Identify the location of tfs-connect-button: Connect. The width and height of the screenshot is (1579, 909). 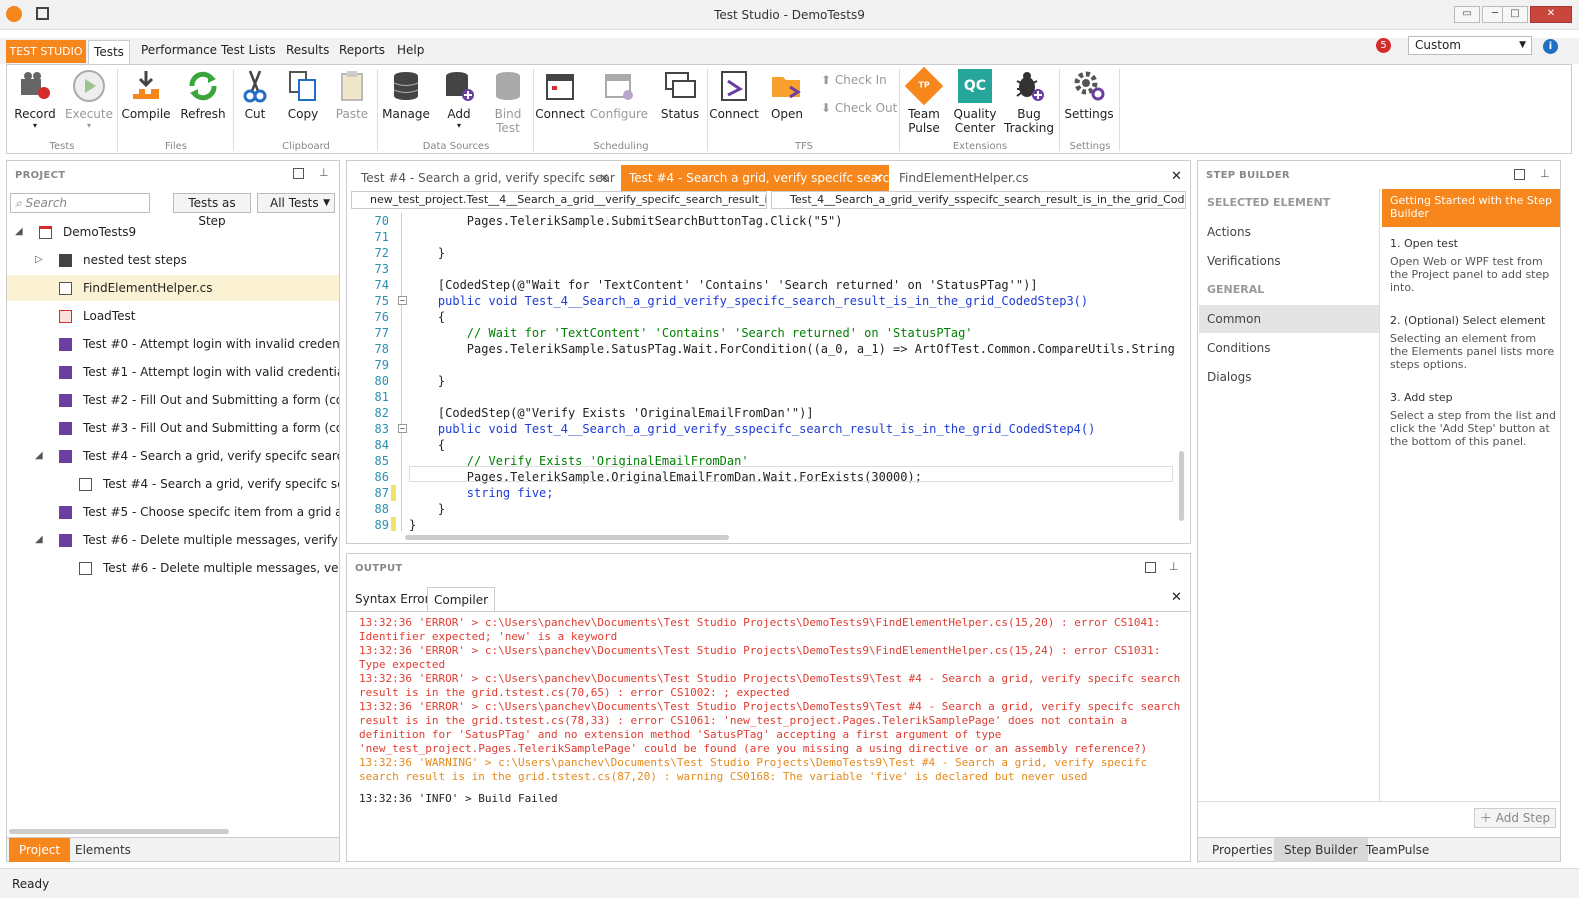
(734, 95).